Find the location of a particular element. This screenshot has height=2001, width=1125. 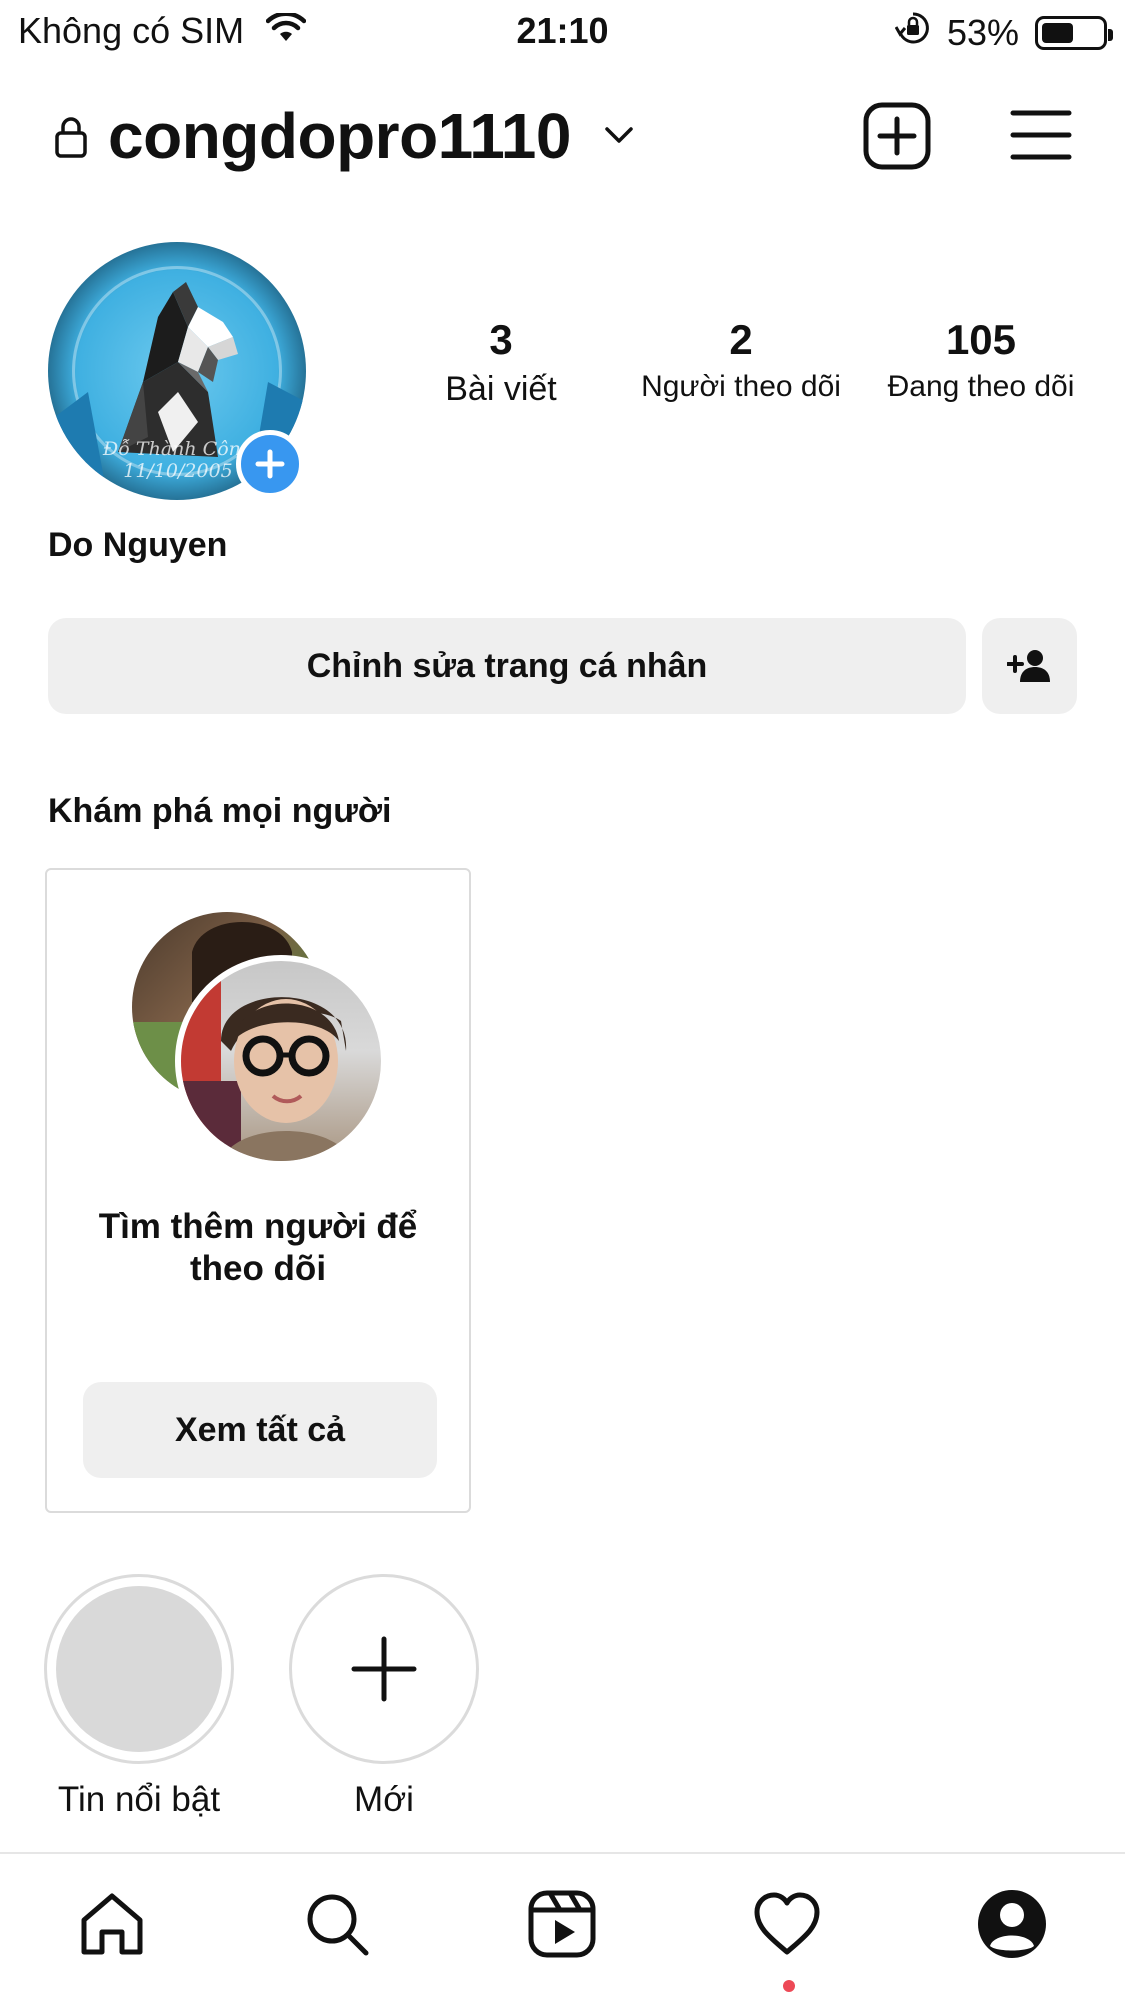

add-story-button is located at coordinates (270, 464).